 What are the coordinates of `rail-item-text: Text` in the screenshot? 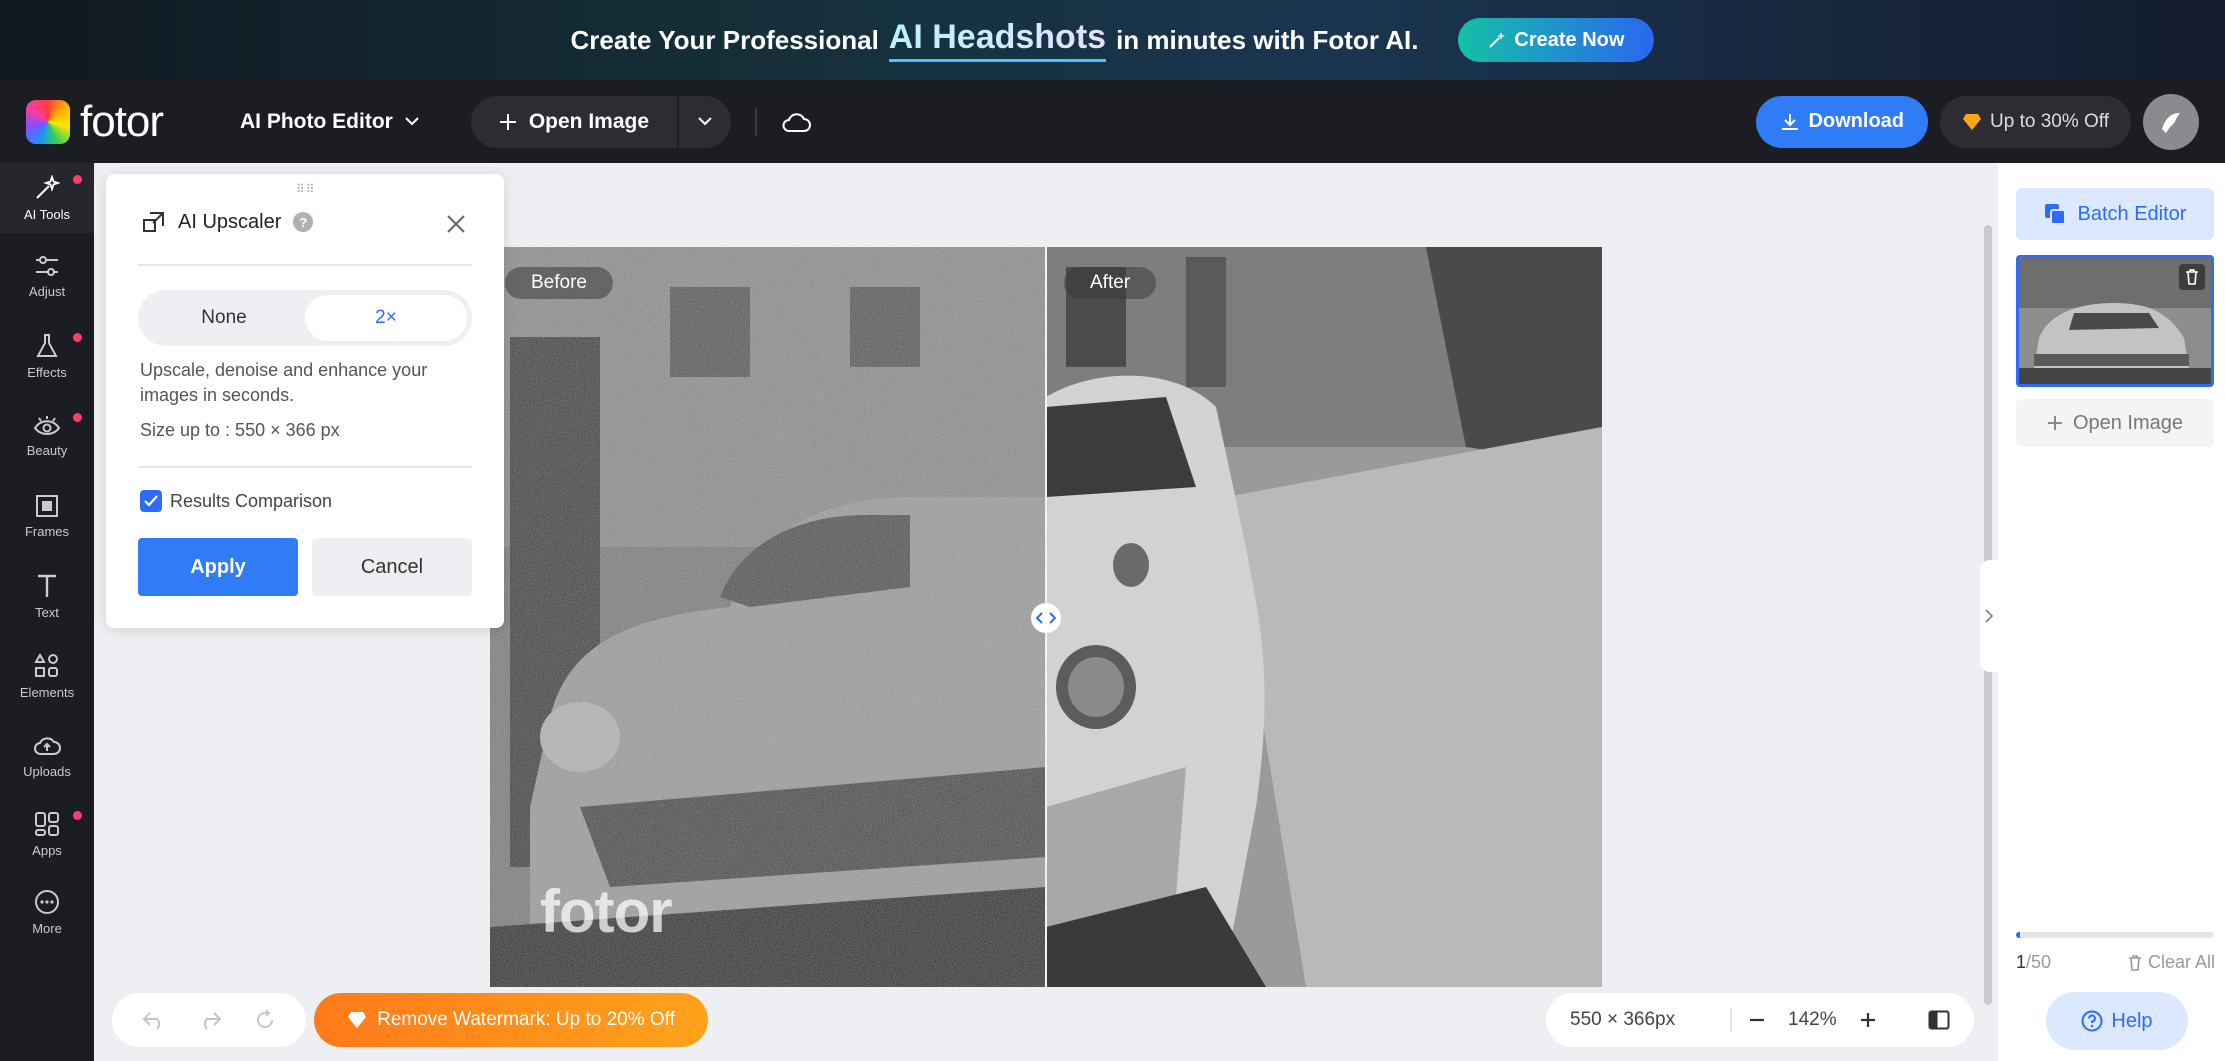 It's located at (47, 596).